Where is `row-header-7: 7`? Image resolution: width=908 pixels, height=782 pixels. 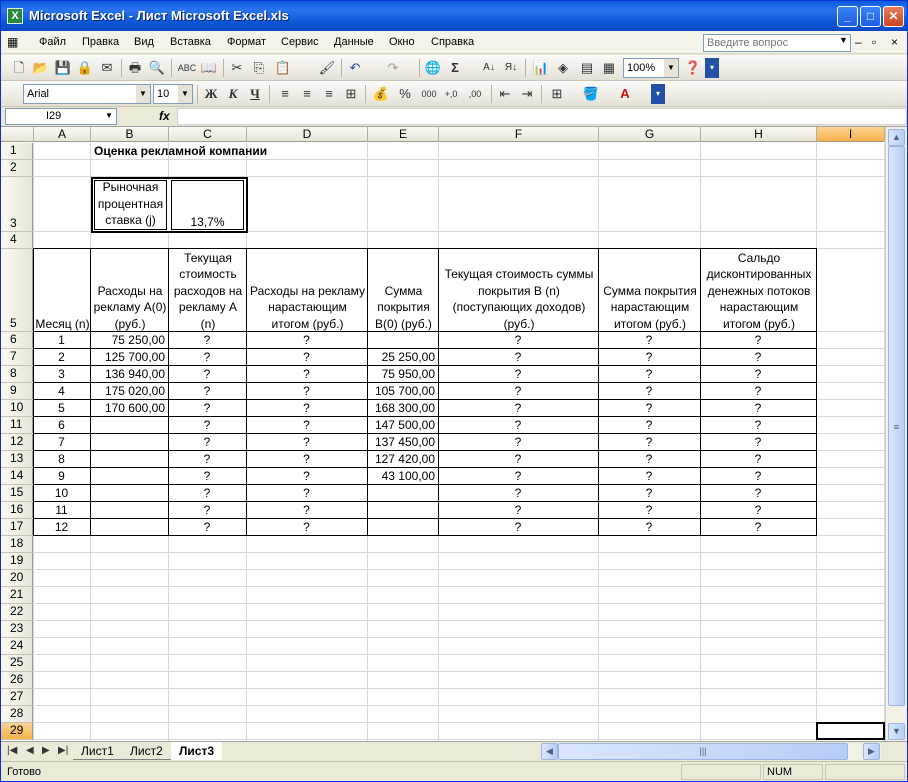
row-header-7: 7 is located at coordinates (17, 357).